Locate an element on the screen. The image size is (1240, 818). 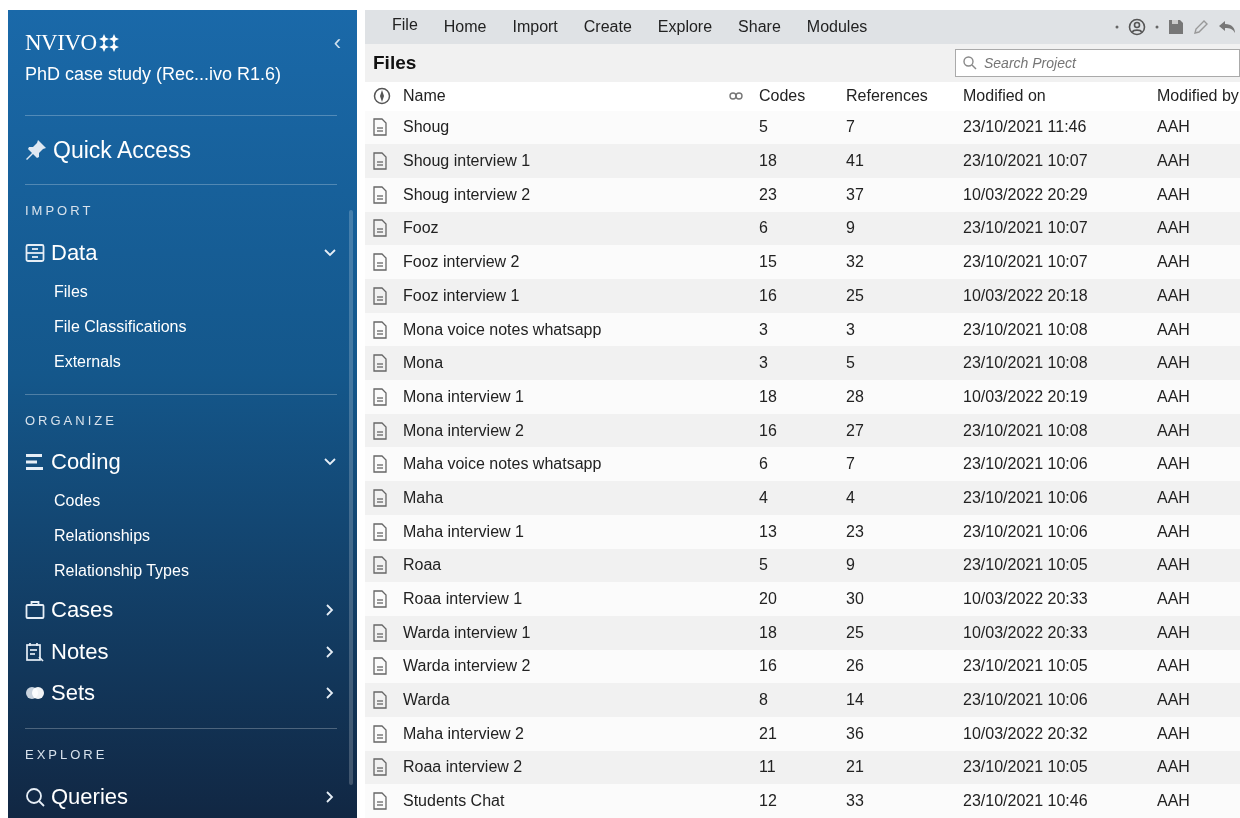
table-cell-text: 23/10/2021 10:07 is located at coordinates (1026, 262).